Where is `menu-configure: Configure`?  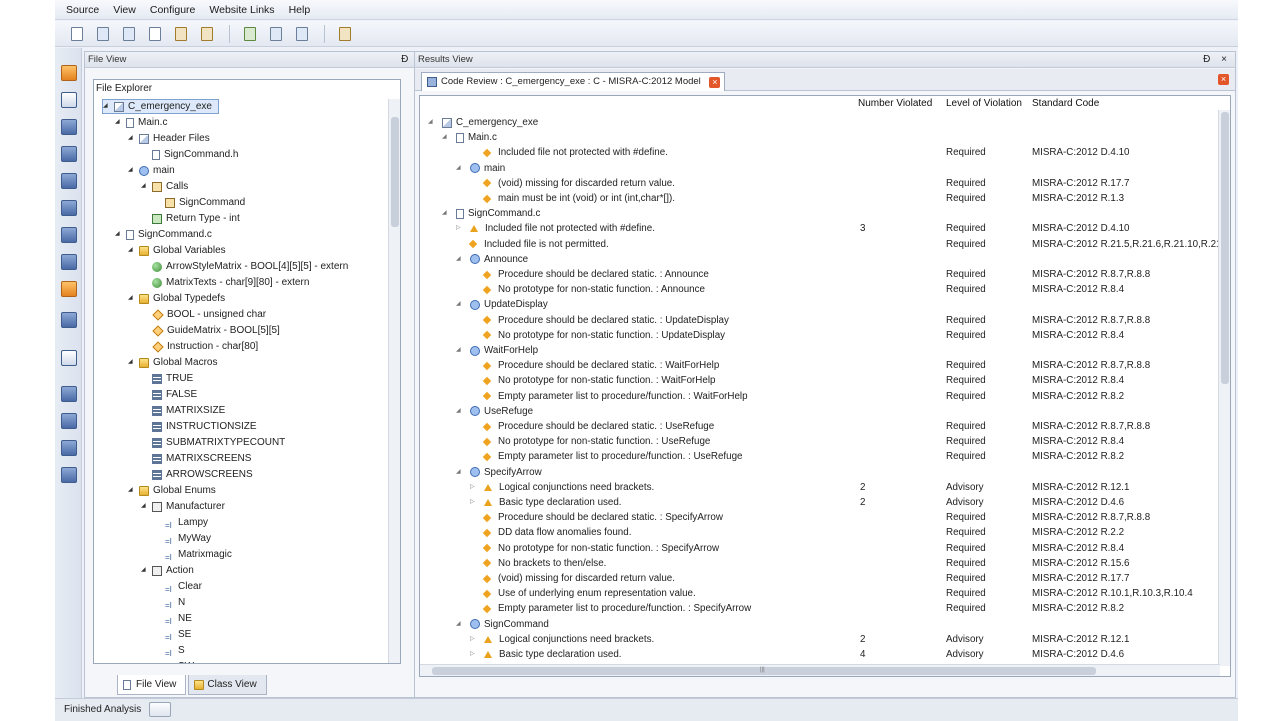 menu-configure: Configure is located at coordinates (173, 10).